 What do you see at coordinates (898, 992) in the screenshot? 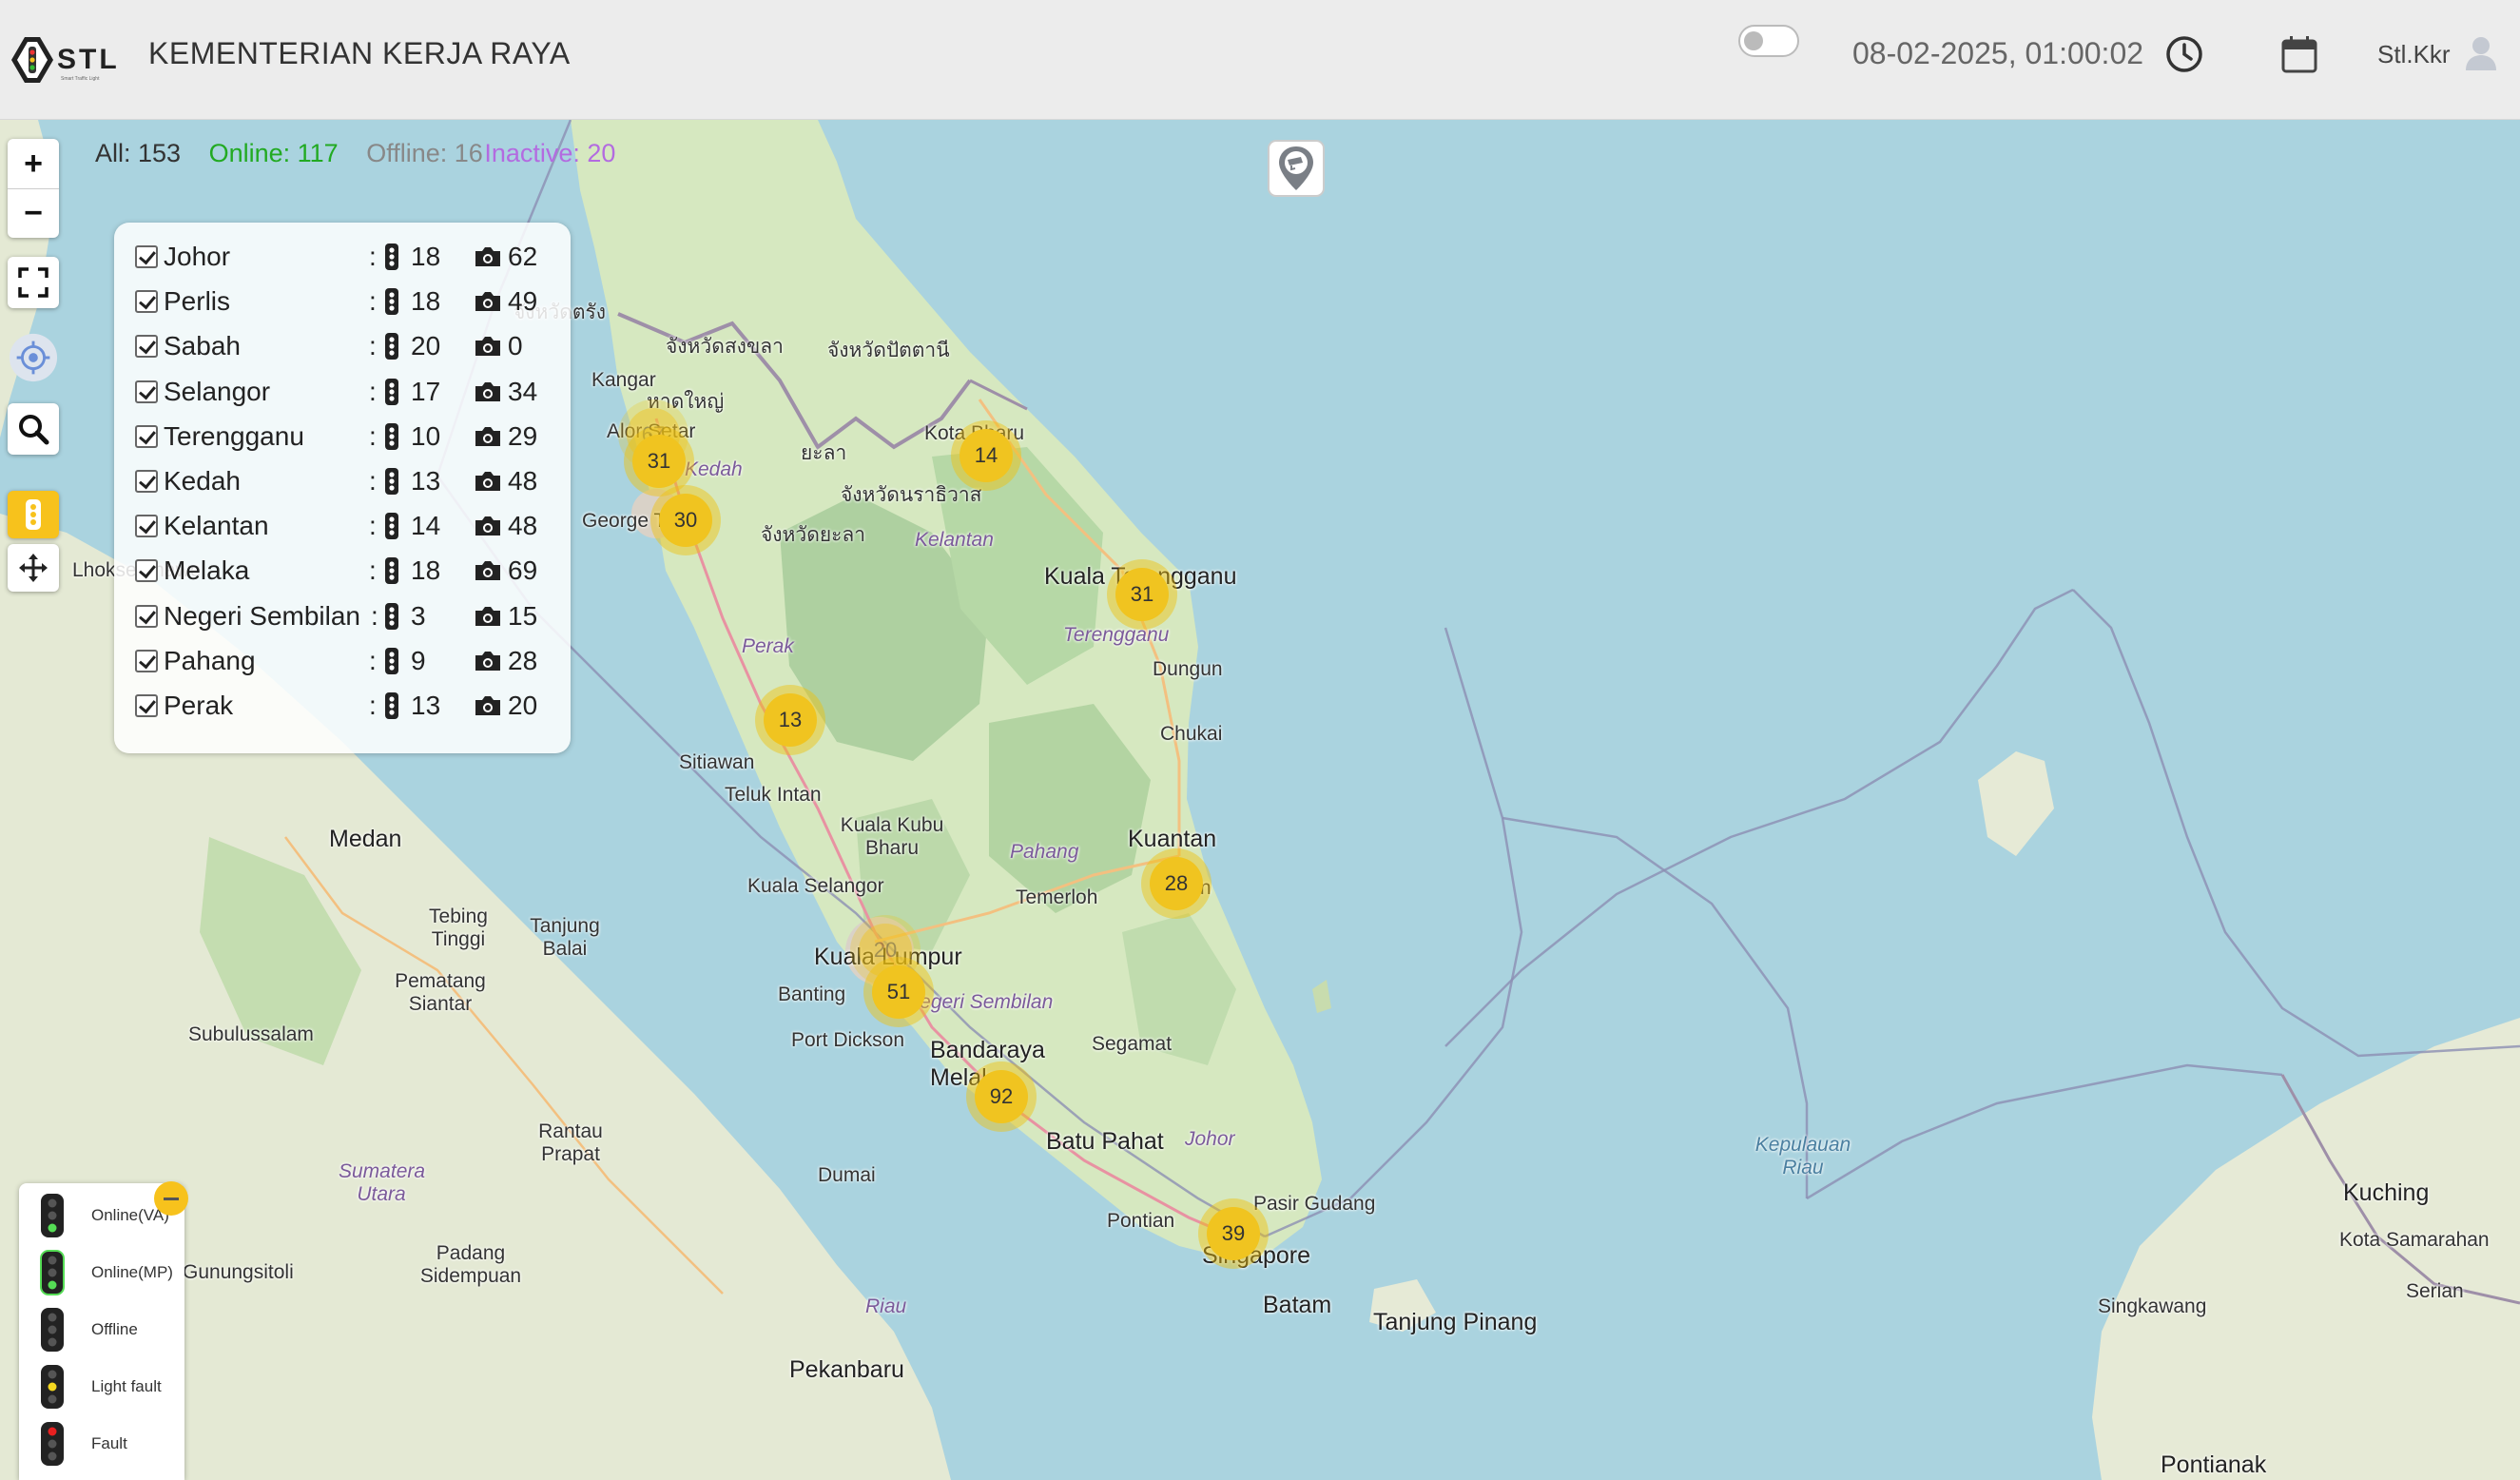
I see `map-cluster: 51` at bounding box center [898, 992].